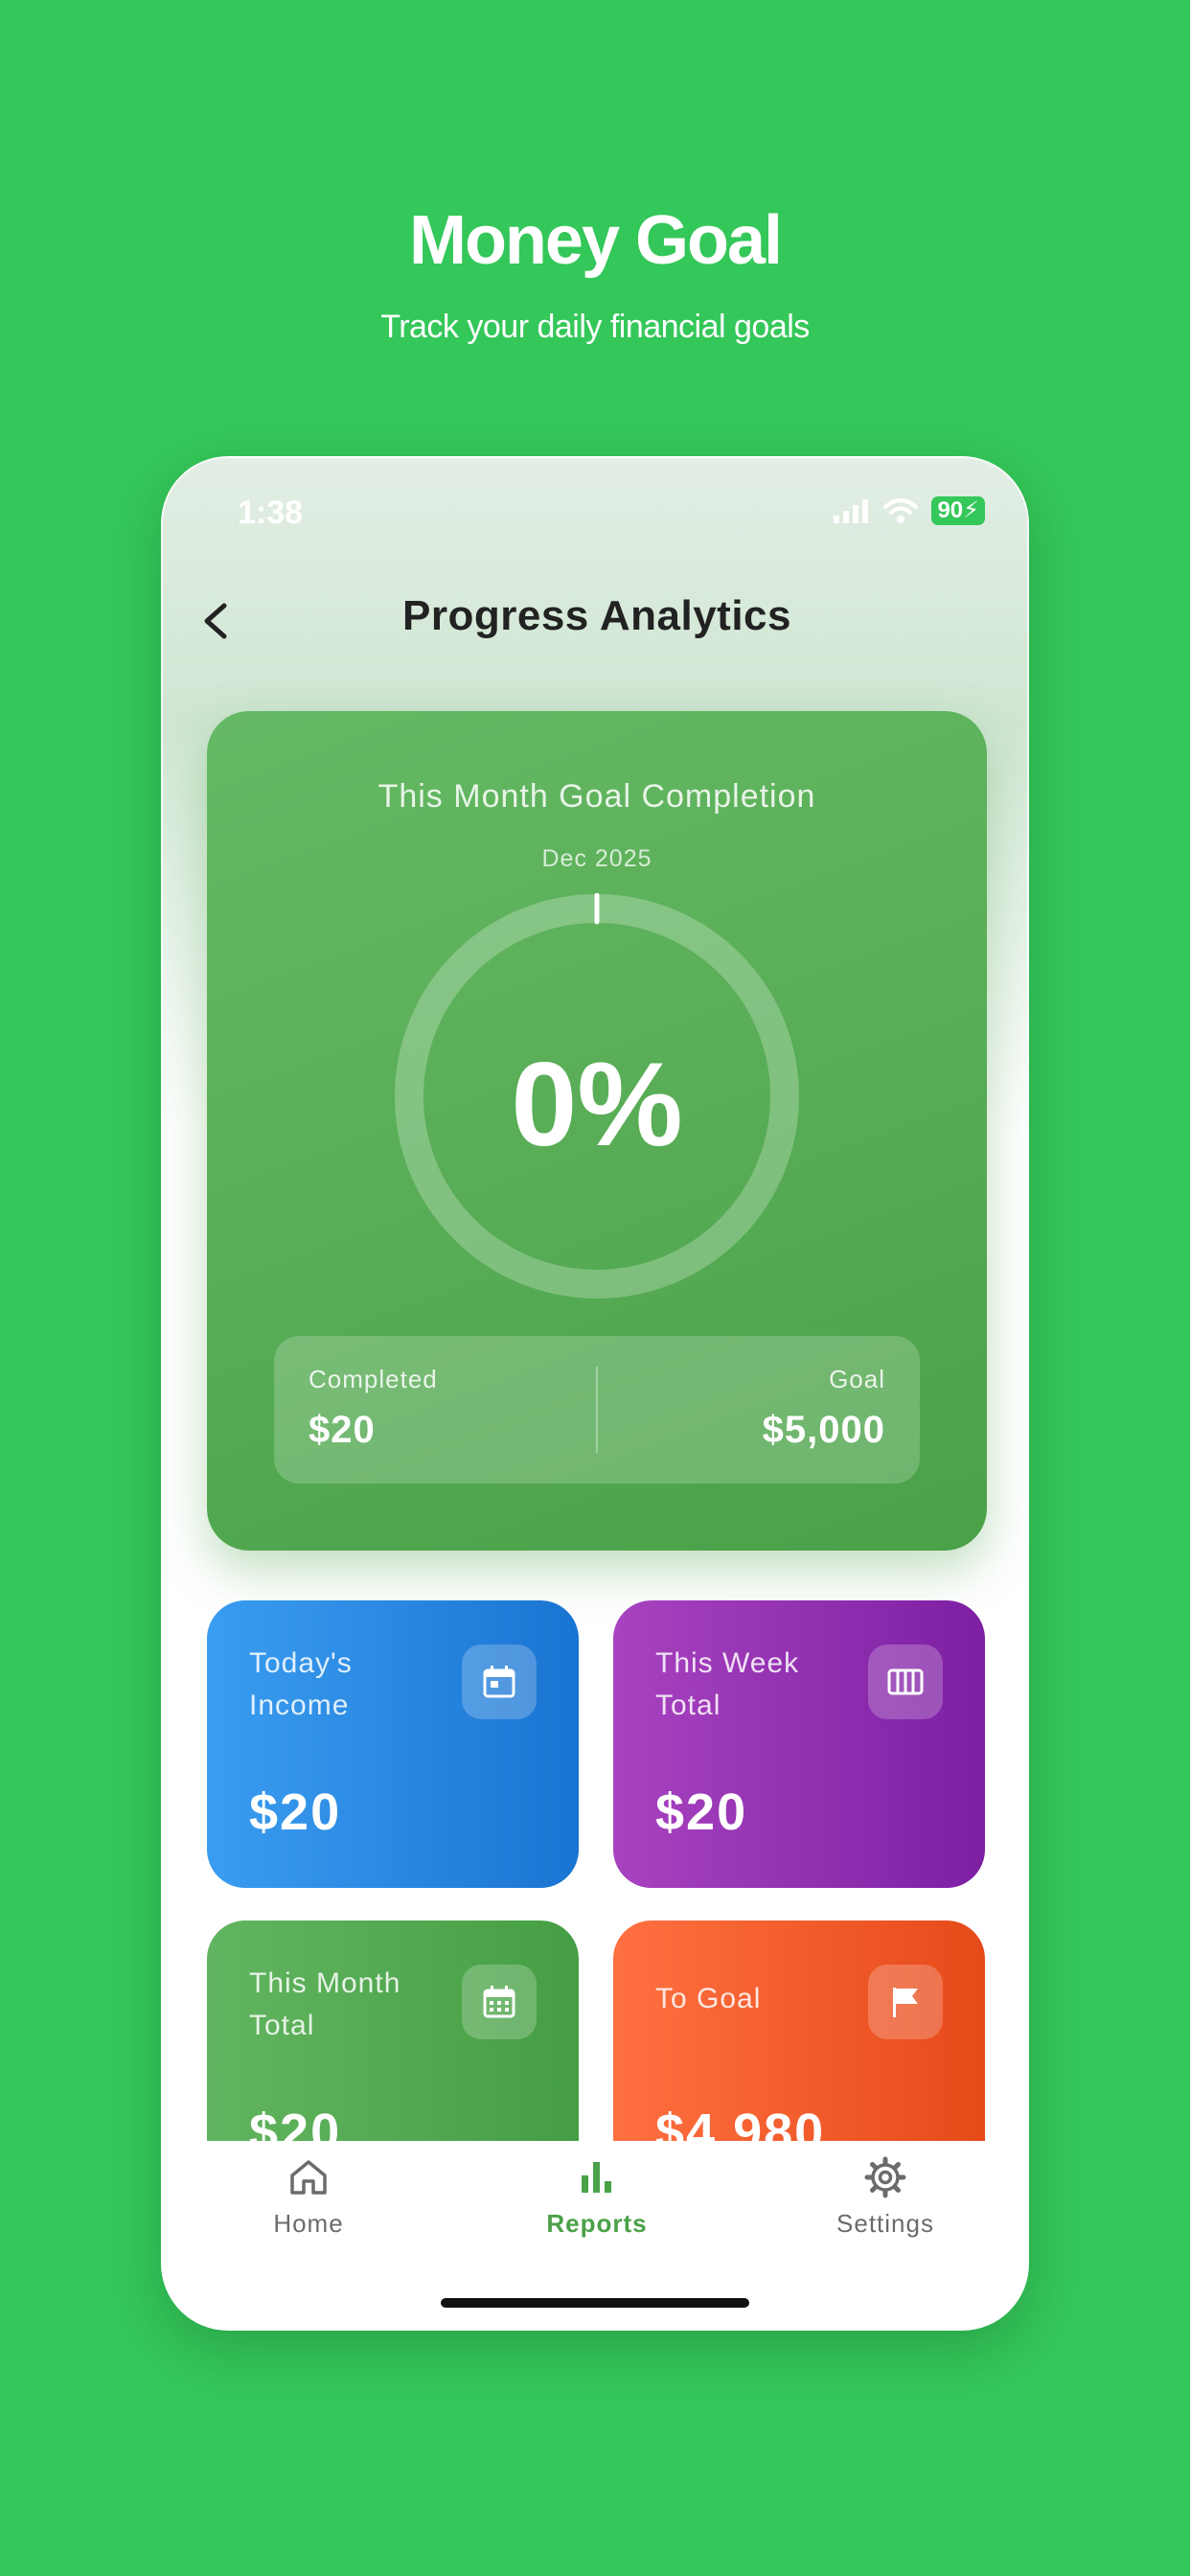  I want to click on tab-settings: Settings, so click(885, 2197).